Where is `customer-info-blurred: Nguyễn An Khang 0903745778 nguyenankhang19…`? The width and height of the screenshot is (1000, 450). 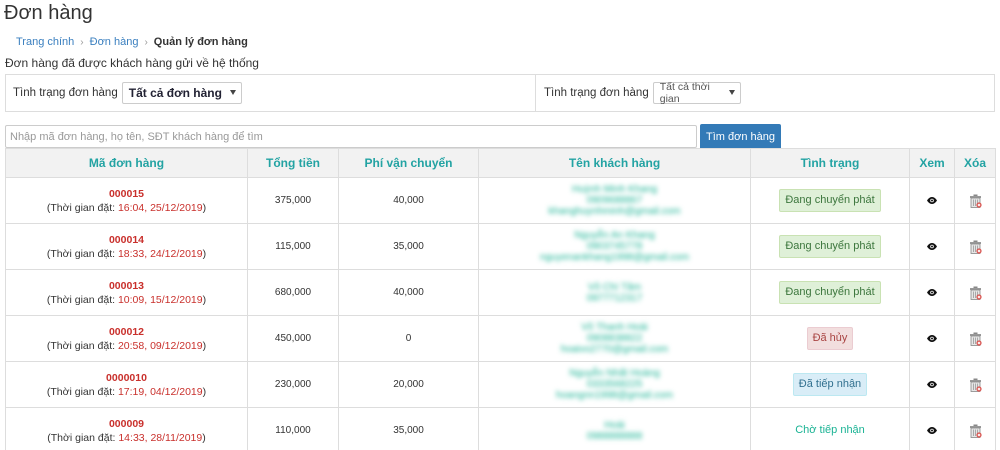
customer-info-blurred: Nguyễn An Khang 0903745778 nguyenankhang19… is located at coordinates (614, 246).